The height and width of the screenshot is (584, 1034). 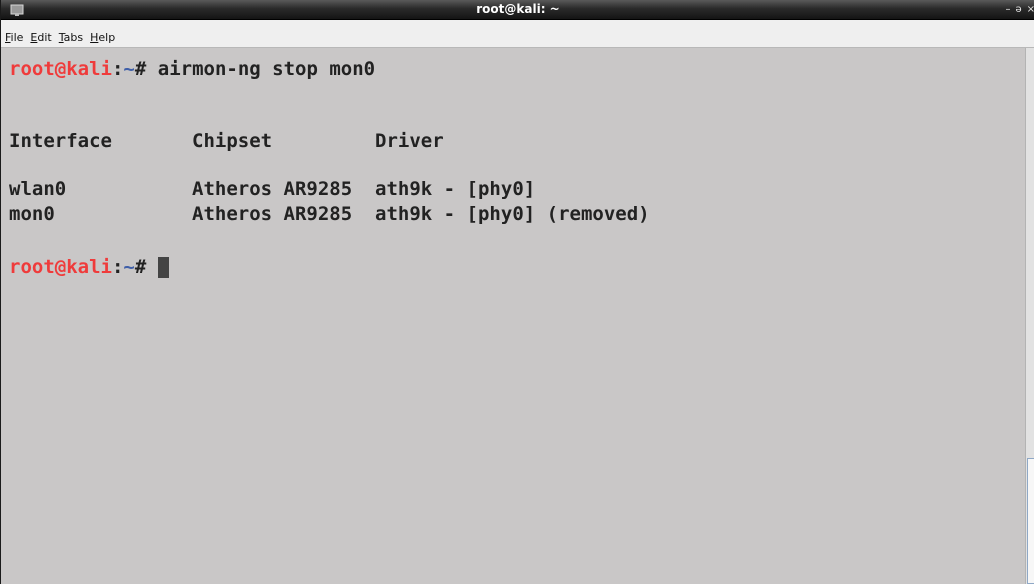 I want to click on current-prompt-line: root@kali:~#, so click(x=89, y=267).